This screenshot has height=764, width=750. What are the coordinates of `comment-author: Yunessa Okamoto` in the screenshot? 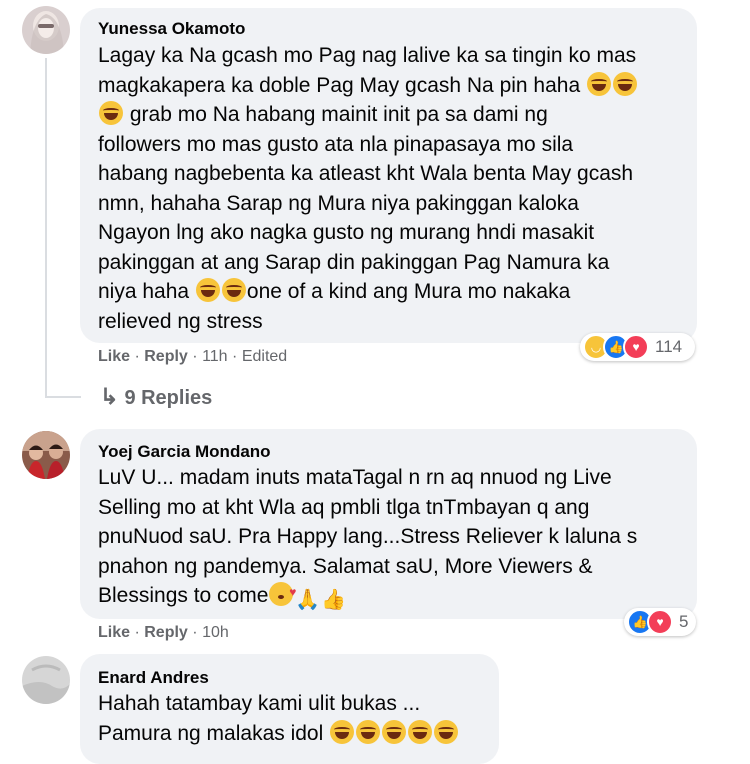 It's located at (171, 29).